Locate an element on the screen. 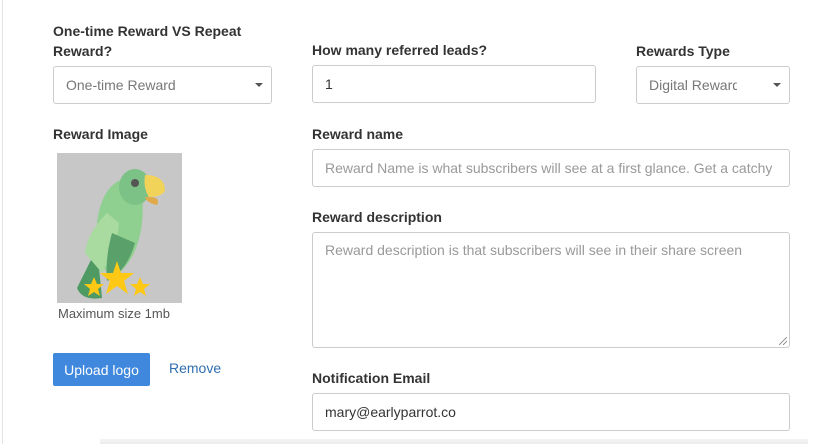 The height and width of the screenshot is (444, 838). reward-name-label: Reward name is located at coordinates (358, 134).